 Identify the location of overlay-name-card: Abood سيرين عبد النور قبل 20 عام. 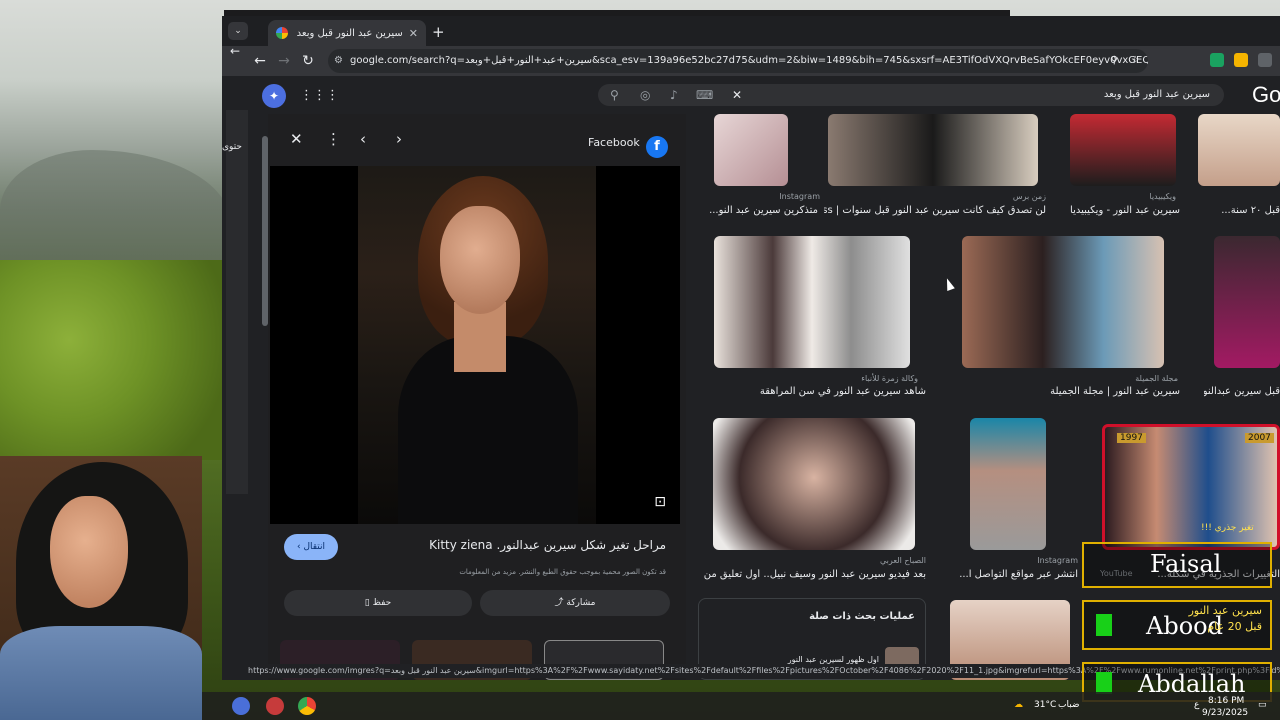
(1177, 625).